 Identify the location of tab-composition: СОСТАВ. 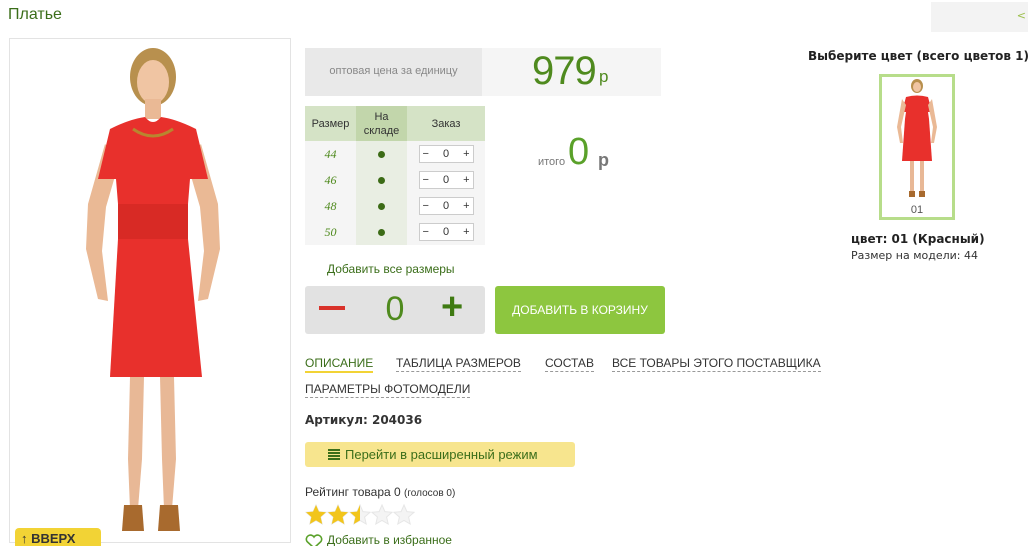
(569, 364).